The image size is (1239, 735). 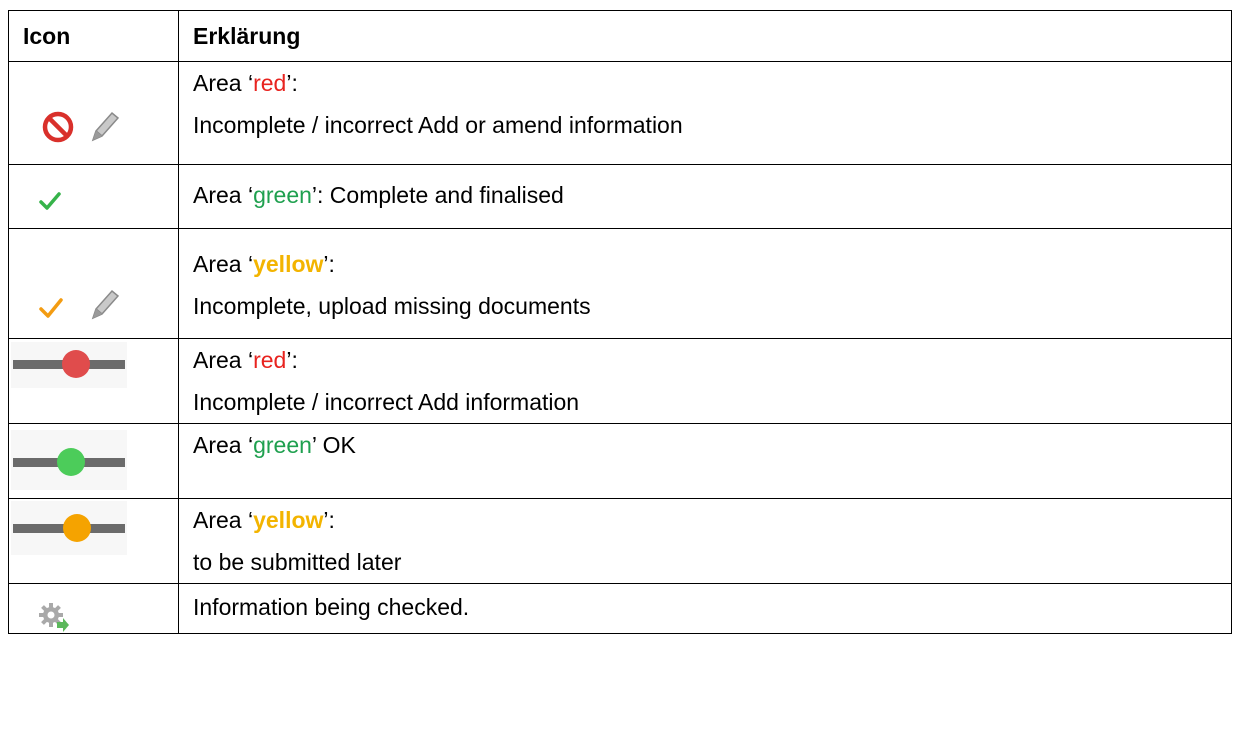 What do you see at coordinates (51, 310) in the screenshot?
I see `orange-check-icon` at bounding box center [51, 310].